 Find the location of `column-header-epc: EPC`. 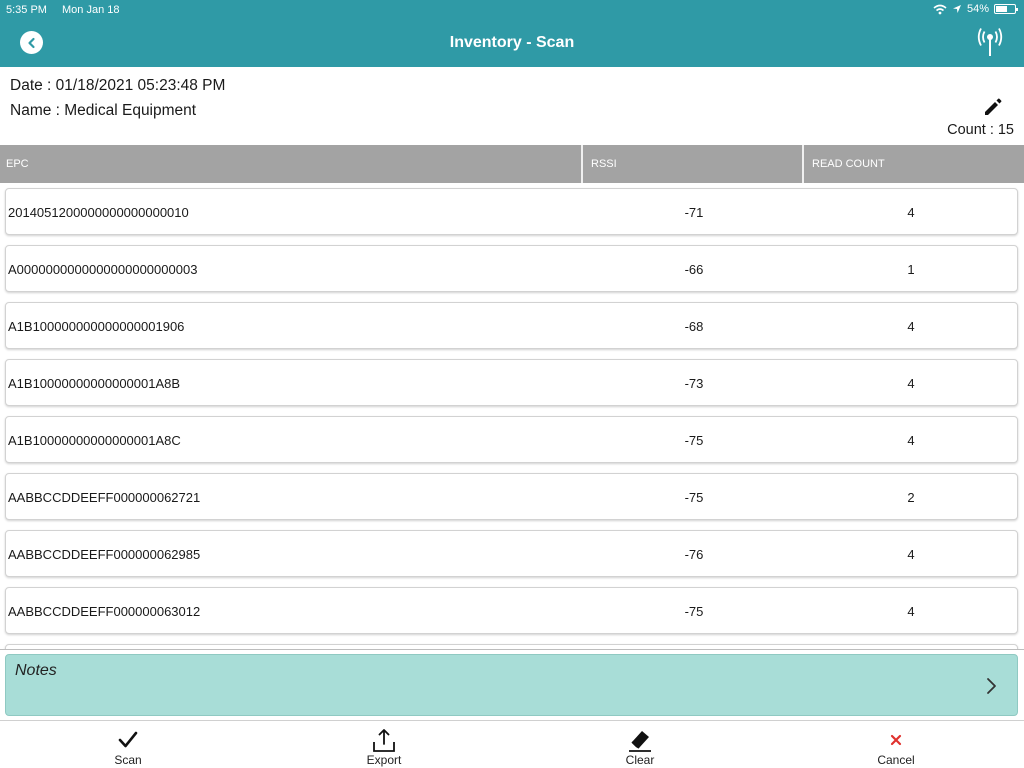

column-header-epc: EPC is located at coordinates (291, 164).